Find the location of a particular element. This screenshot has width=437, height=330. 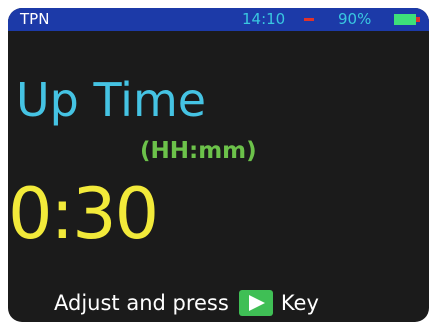

status-time: 14:10 is located at coordinates (264, 19).